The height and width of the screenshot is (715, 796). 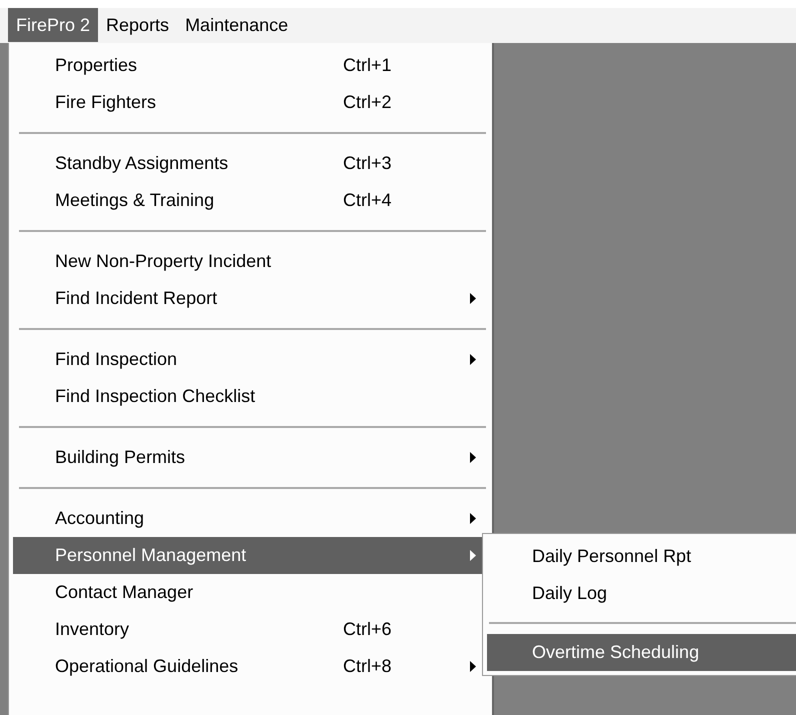 What do you see at coordinates (641, 556) in the screenshot?
I see `menu-item: Daily Personnel Rpt` at bounding box center [641, 556].